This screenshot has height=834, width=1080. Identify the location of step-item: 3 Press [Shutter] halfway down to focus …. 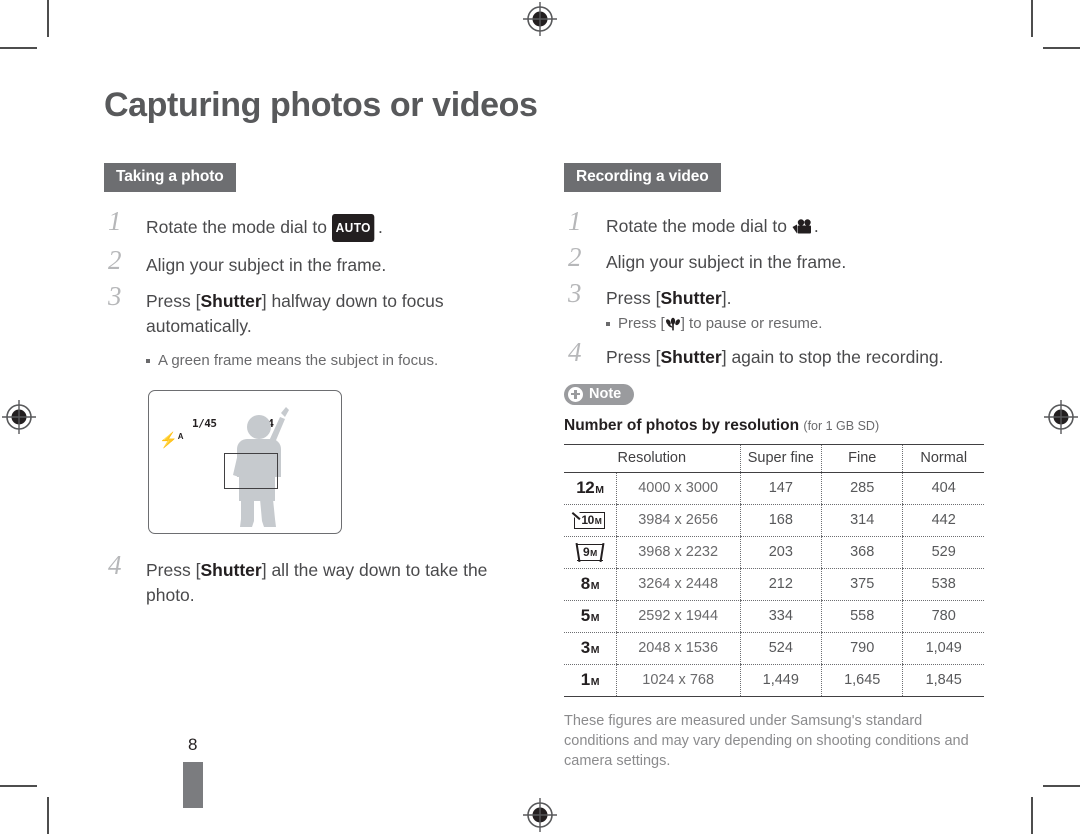
(314, 311).